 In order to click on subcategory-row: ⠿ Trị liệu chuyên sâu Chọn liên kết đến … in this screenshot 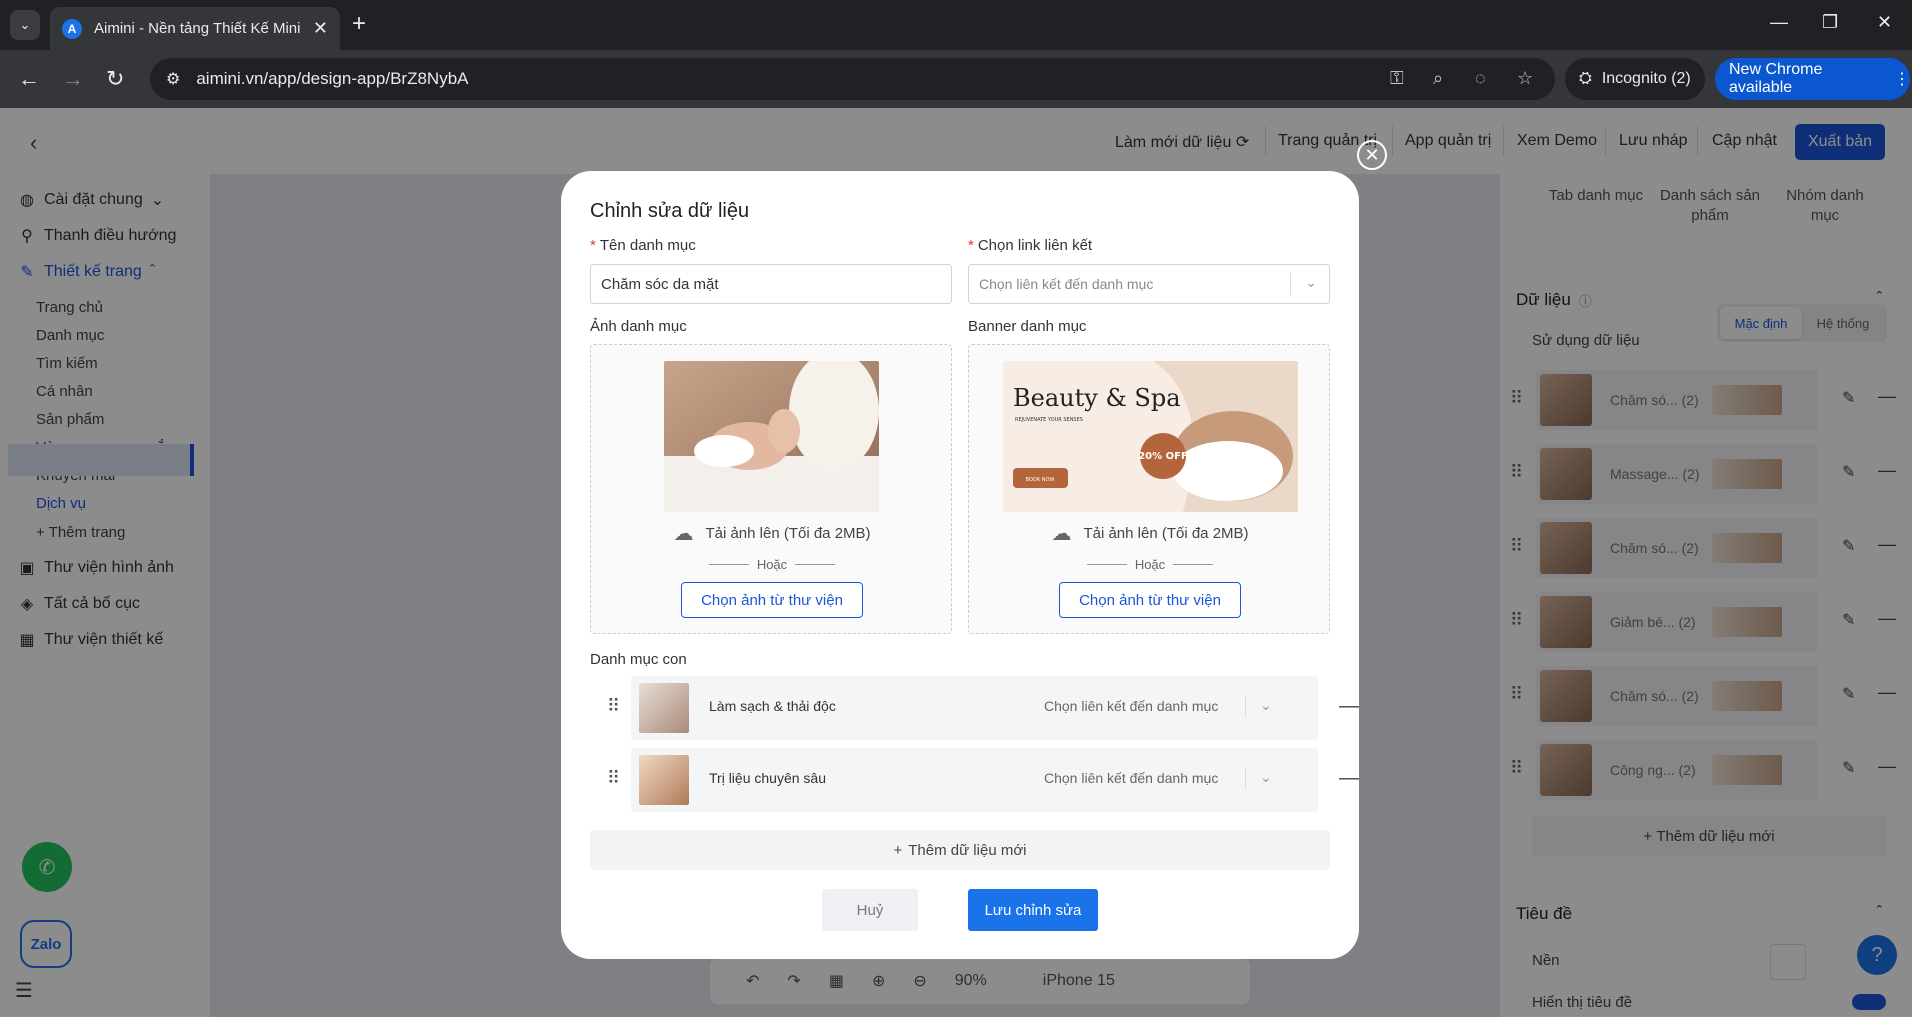, I will do `click(983, 780)`.